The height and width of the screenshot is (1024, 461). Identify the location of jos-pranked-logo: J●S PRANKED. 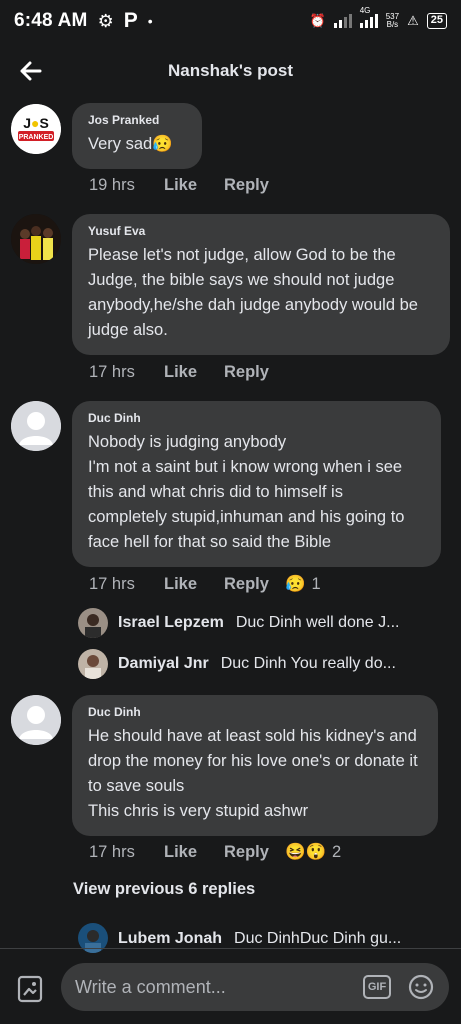
(36, 129).